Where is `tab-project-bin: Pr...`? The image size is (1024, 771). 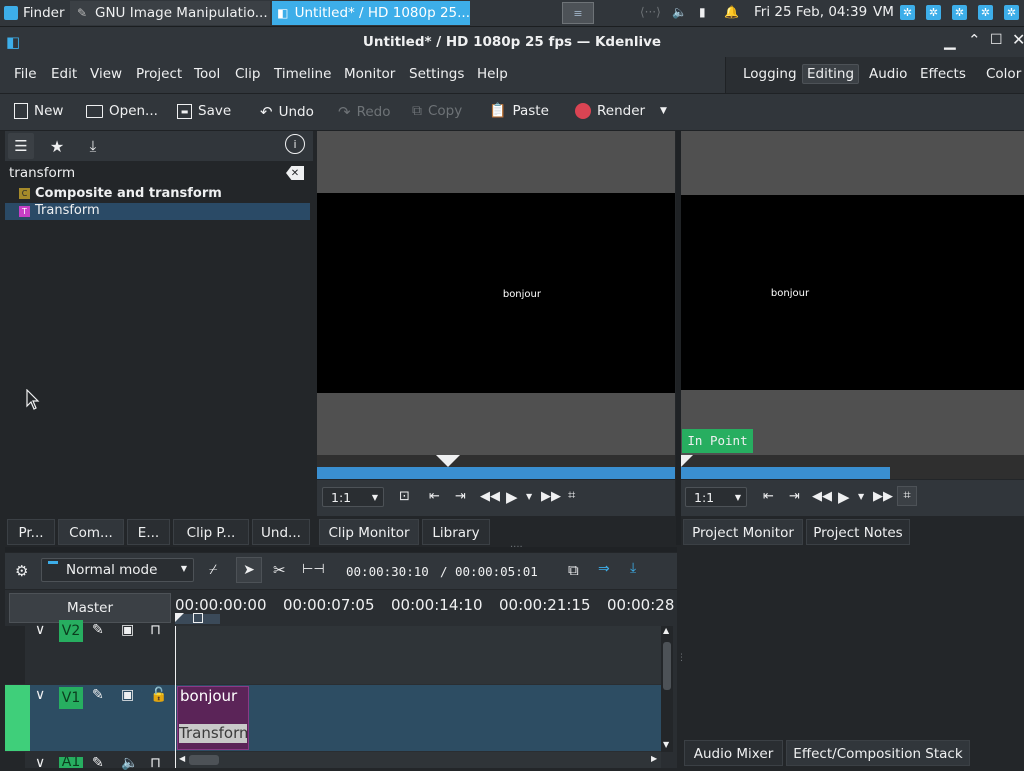 tab-project-bin: Pr... is located at coordinates (31, 532).